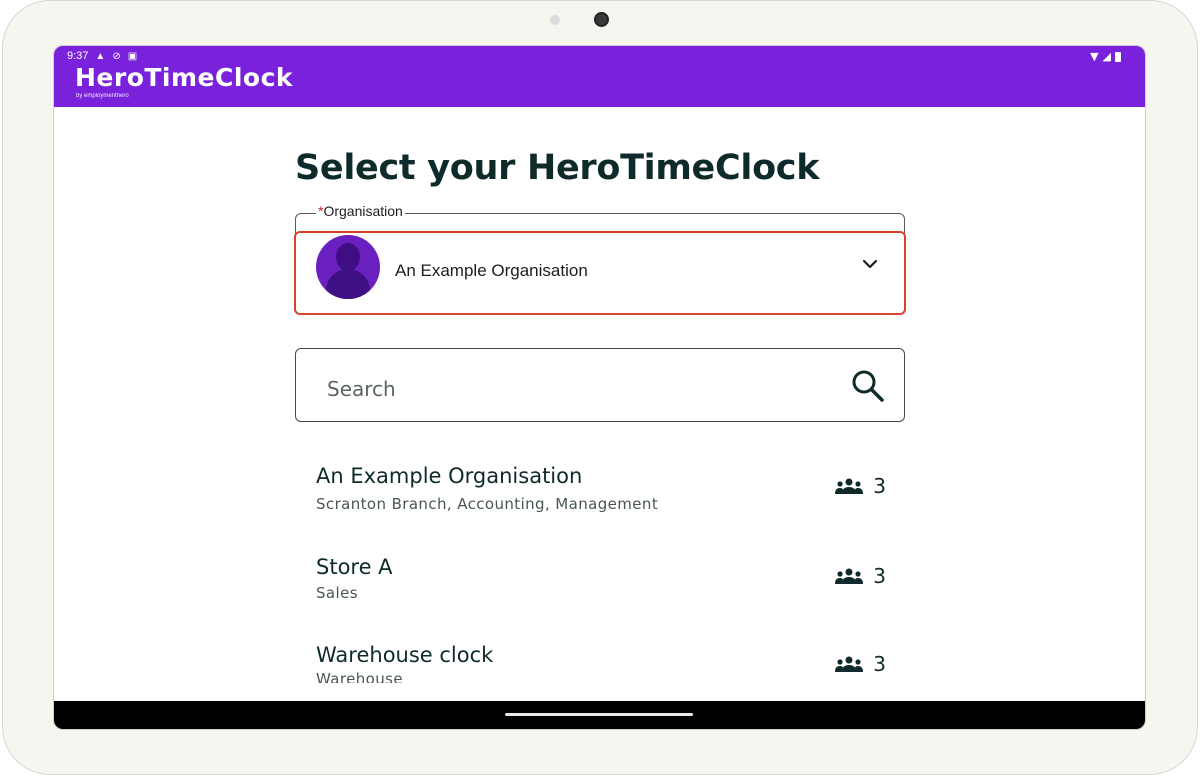 The width and height of the screenshot is (1200, 777). Describe the element at coordinates (870, 264) in the screenshot. I see `chevron-down-icon` at that location.